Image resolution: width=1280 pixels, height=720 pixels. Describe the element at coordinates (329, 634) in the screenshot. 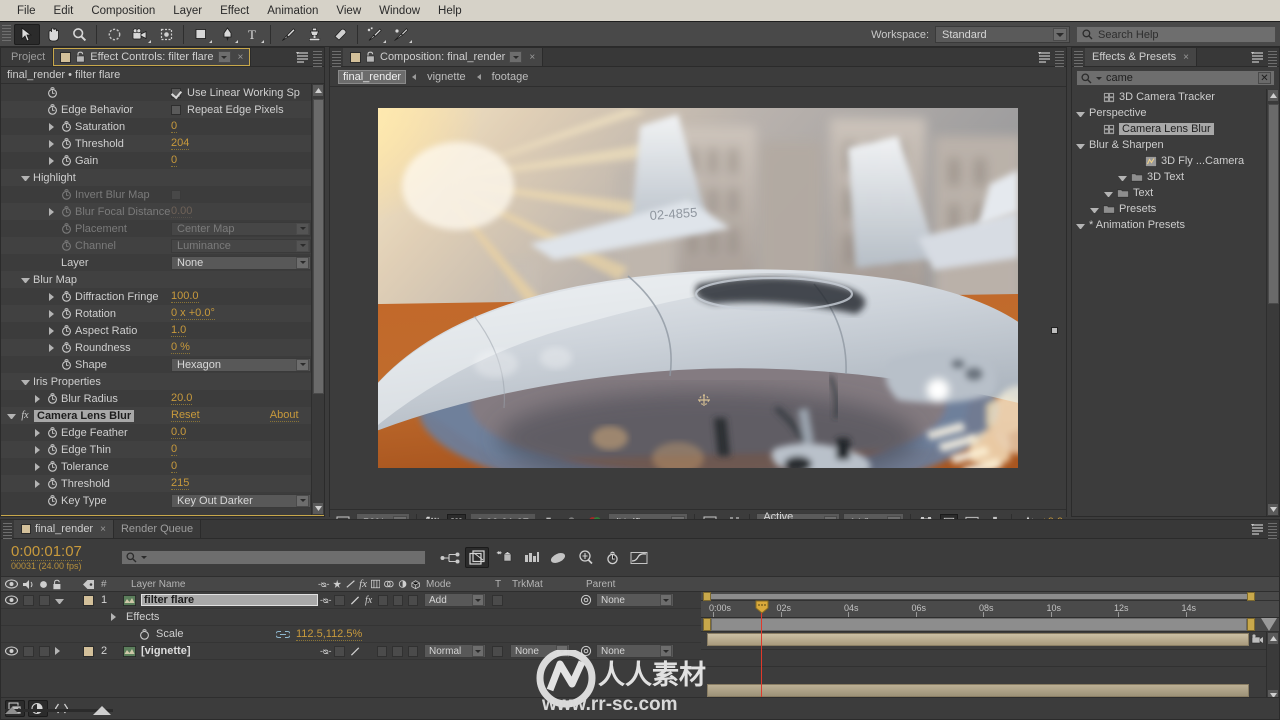

I see `property-value: 112.5,112.5%` at that location.